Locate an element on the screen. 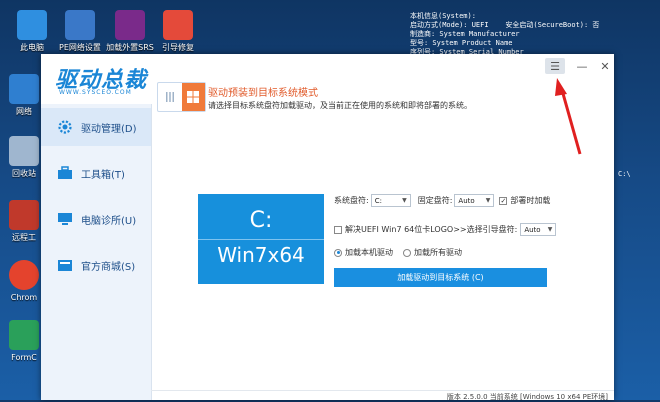  formc-desktop-icon: FormC is located at coordinates (24, 341).